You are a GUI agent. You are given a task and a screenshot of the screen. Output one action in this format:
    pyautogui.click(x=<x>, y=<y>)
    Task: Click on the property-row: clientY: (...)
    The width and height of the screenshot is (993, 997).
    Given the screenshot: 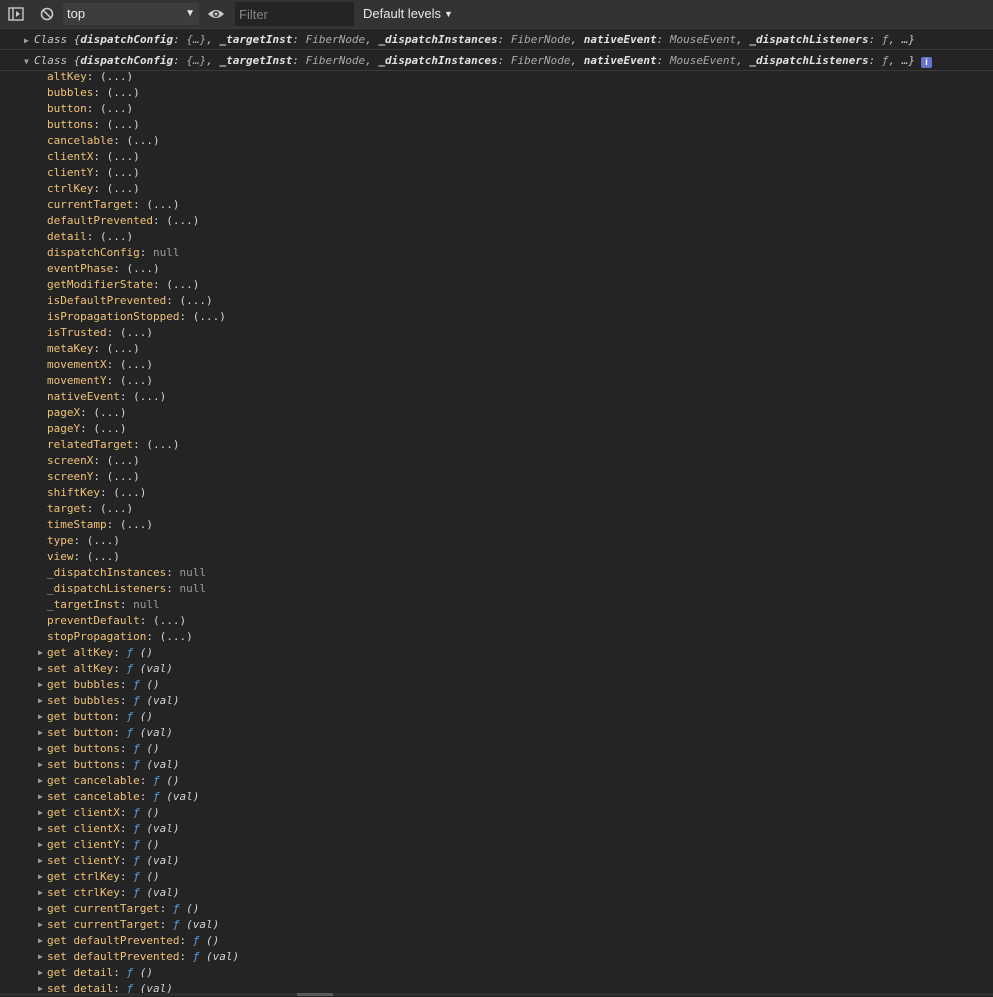 What is the action you would take?
    pyautogui.click(x=93, y=173)
    